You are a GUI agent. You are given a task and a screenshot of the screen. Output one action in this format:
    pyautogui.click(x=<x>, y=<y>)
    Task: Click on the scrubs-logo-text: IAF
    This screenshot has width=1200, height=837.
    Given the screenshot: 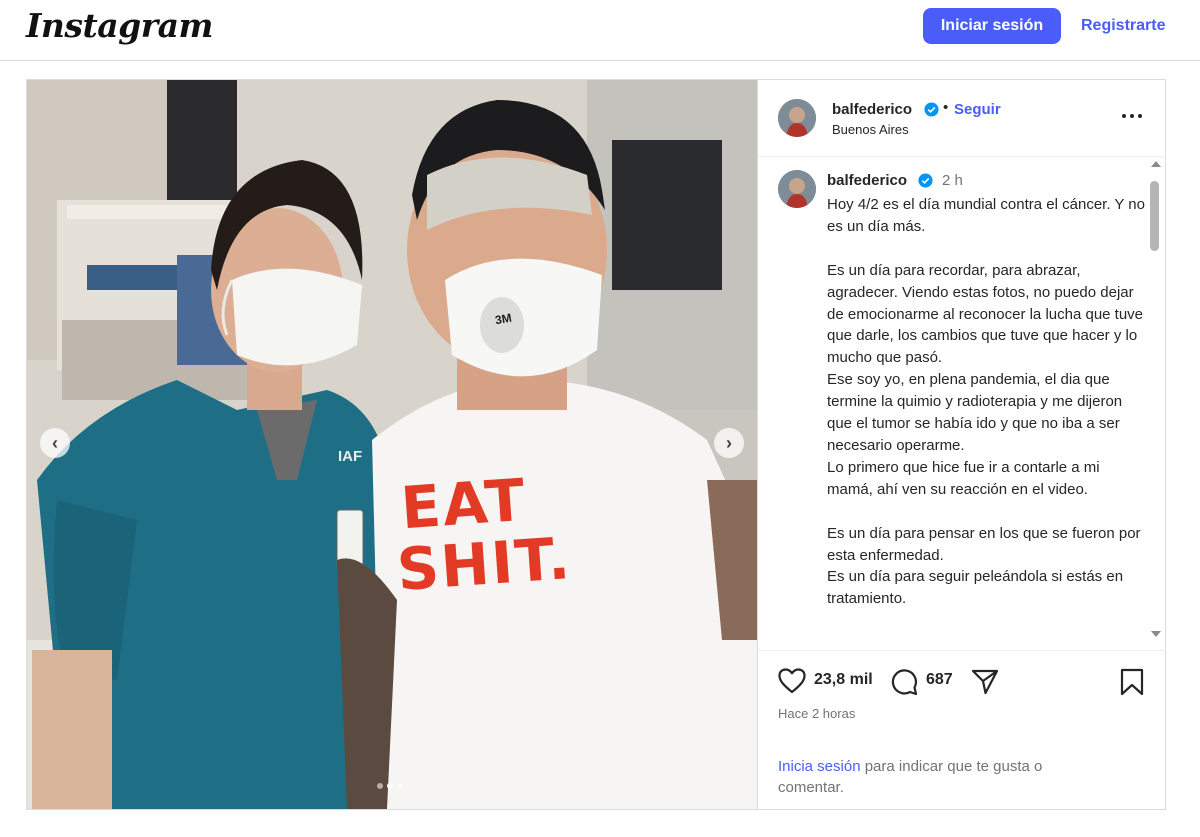 What is the action you would take?
    pyautogui.click(x=350, y=456)
    